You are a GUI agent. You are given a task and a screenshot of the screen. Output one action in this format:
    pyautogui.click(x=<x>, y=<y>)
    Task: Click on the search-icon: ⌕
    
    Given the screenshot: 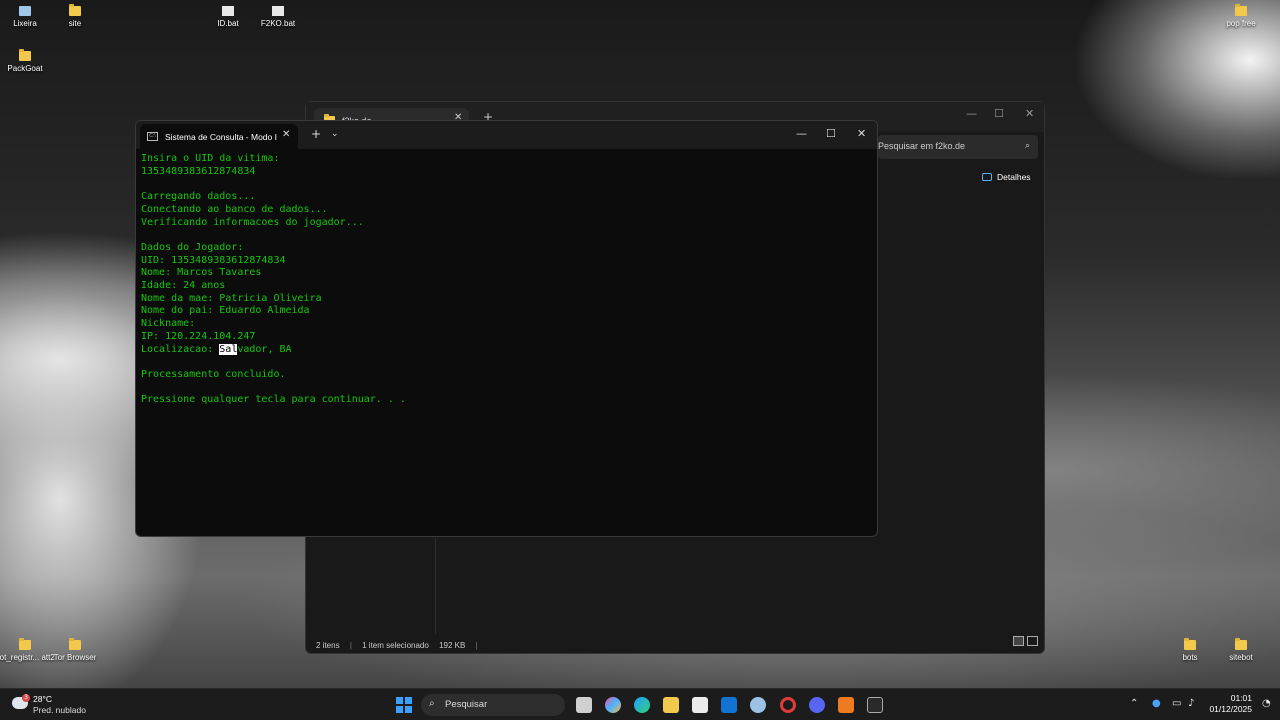 What is the action you would take?
    pyautogui.click(x=1027, y=145)
    